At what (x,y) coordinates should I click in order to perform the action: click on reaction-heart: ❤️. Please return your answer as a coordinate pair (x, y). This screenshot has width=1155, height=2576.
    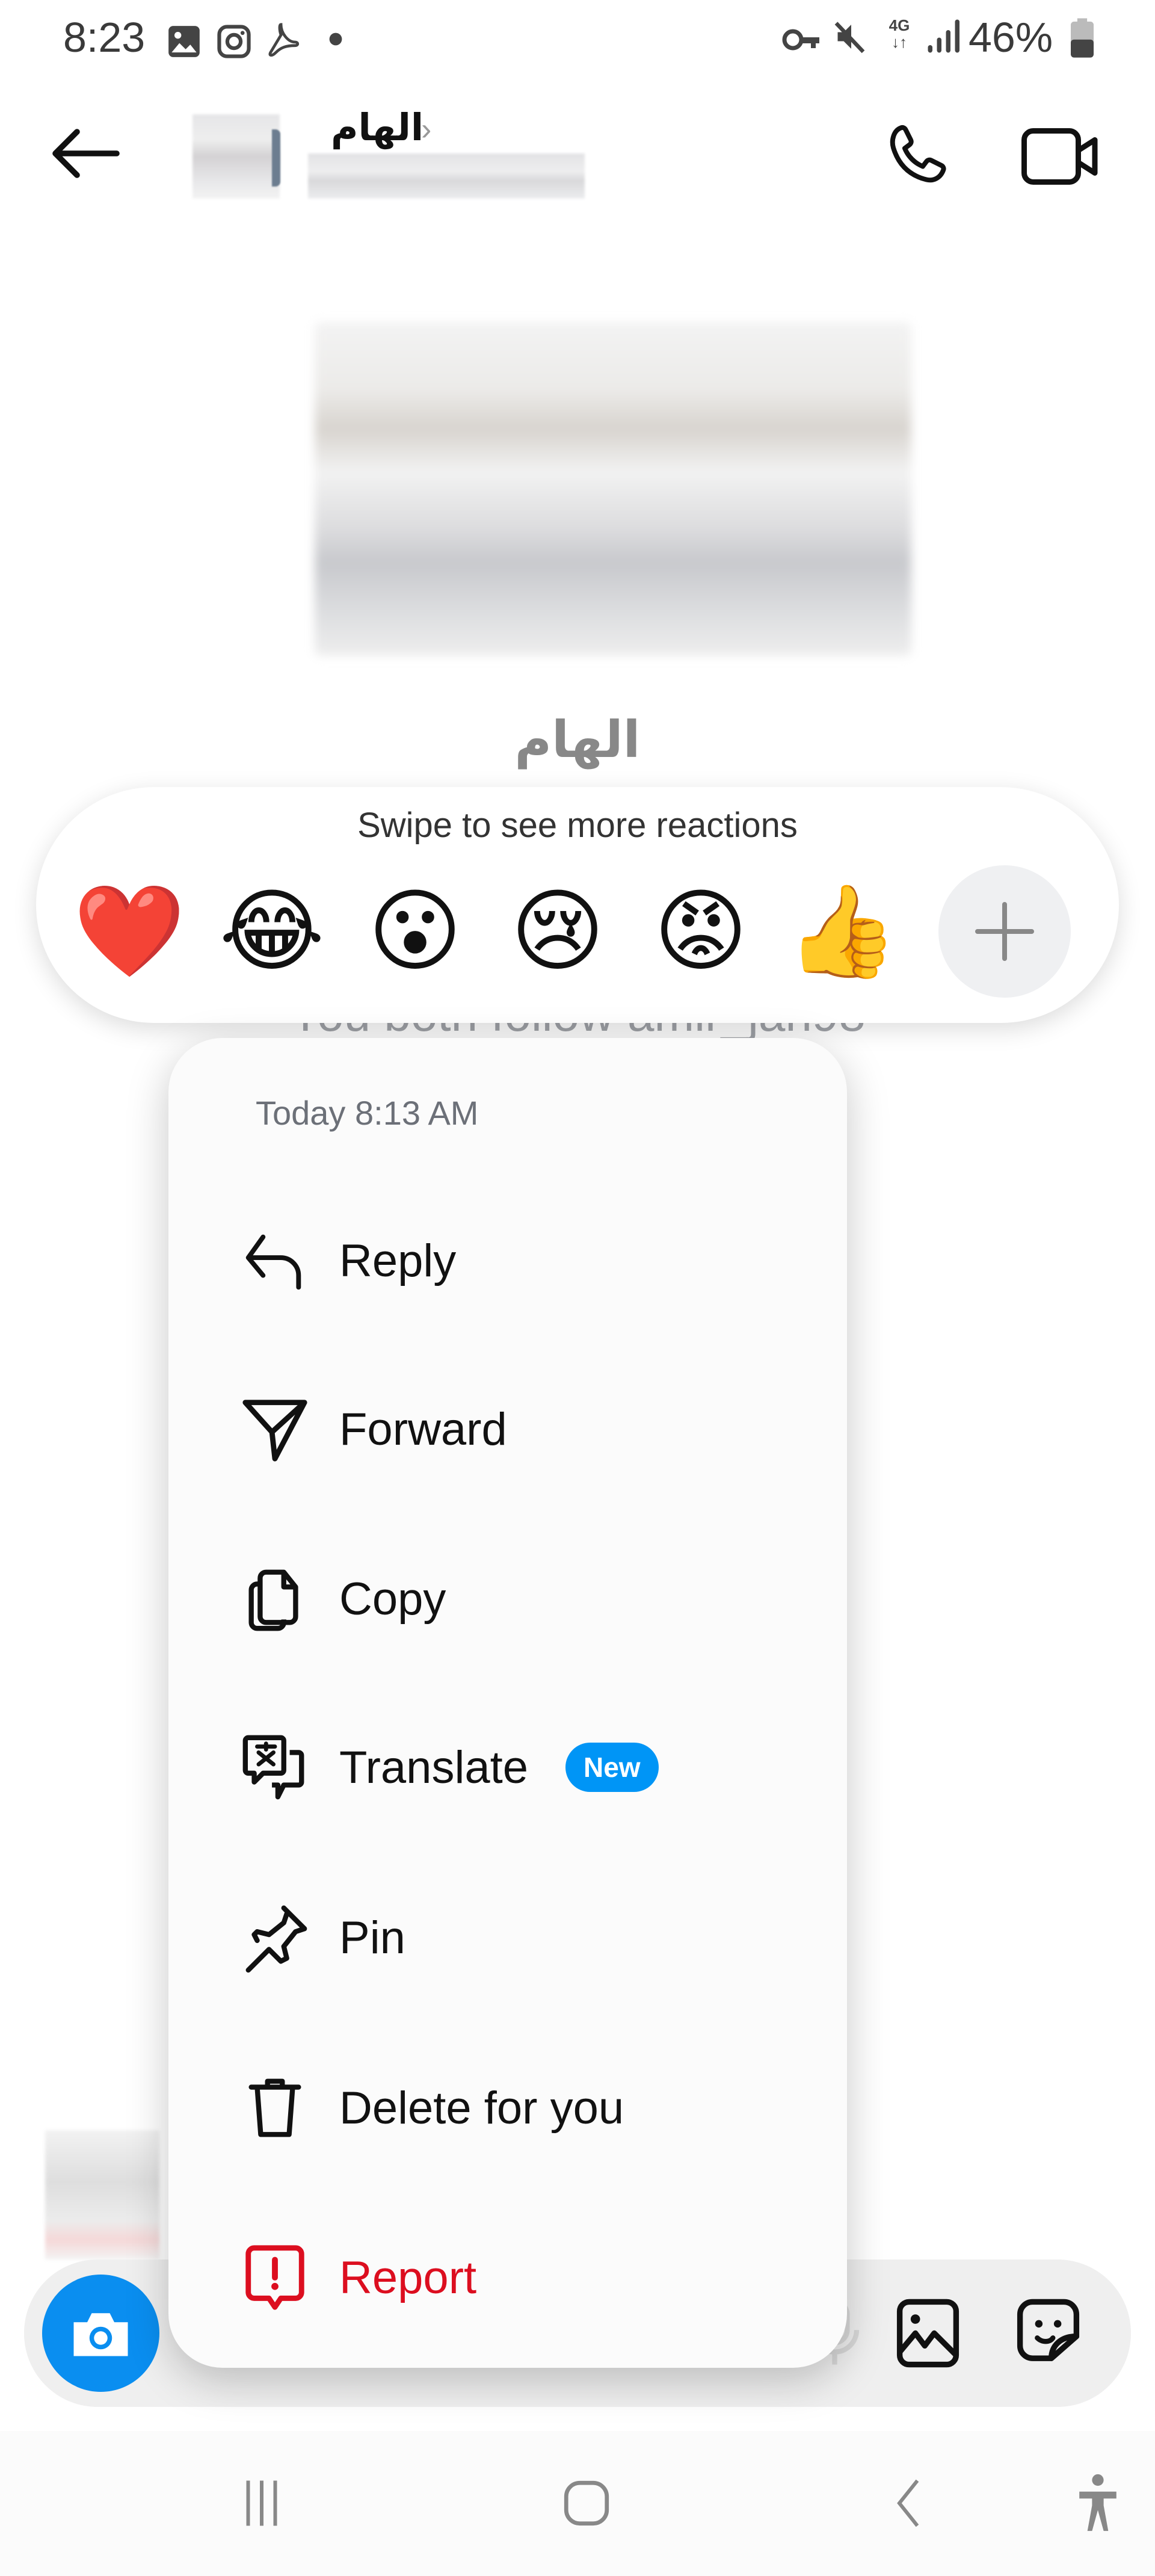
    Looking at the image, I should click on (129, 931).